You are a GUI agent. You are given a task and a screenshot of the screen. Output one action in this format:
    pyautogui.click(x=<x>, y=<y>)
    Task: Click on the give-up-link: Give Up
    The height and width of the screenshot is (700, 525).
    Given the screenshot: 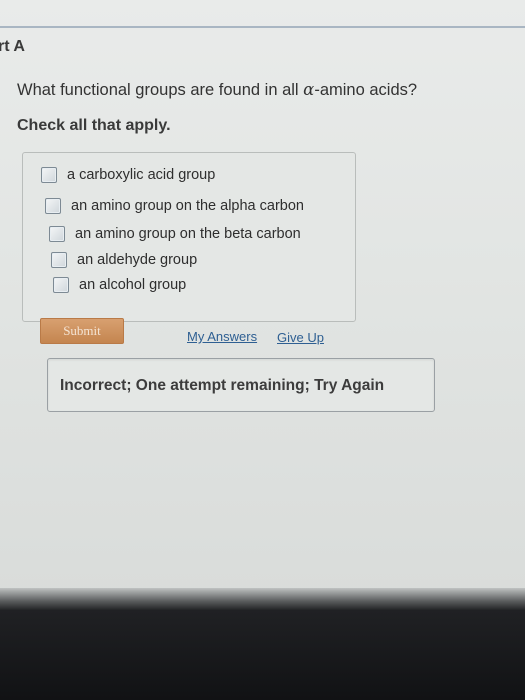 What is the action you would take?
    pyautogui.click(x=300, y=337)
    